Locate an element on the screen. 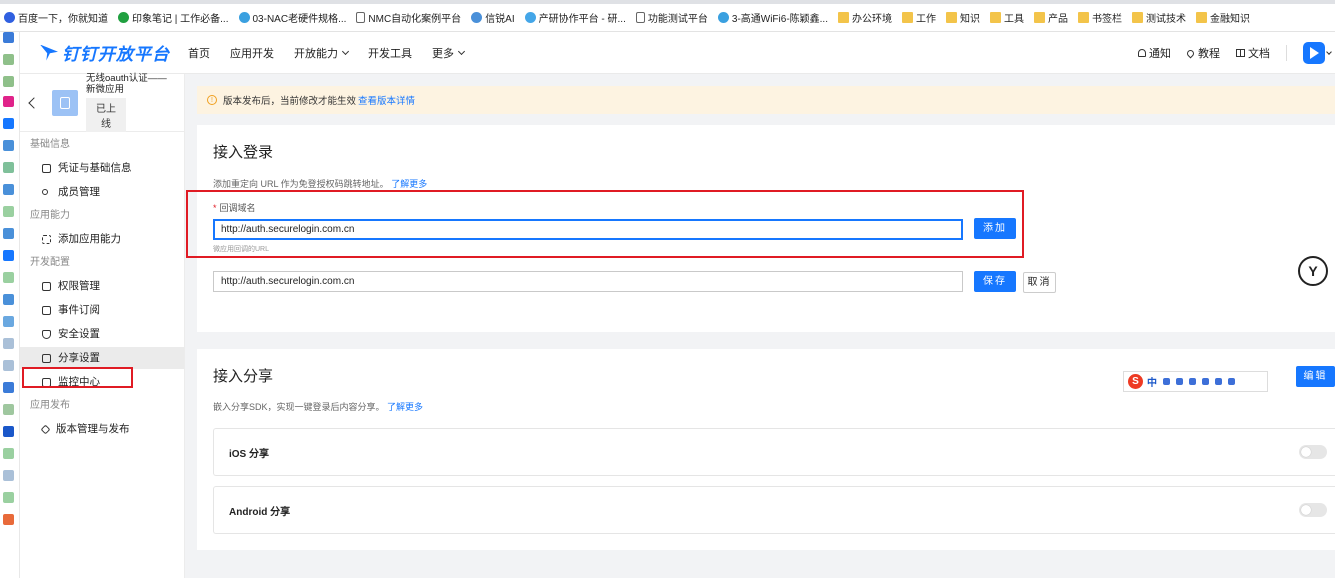 Image resolution: width=1335 pixels, height=578 pixels. login-title: 接入登录 is located at coordinates (243, 152).